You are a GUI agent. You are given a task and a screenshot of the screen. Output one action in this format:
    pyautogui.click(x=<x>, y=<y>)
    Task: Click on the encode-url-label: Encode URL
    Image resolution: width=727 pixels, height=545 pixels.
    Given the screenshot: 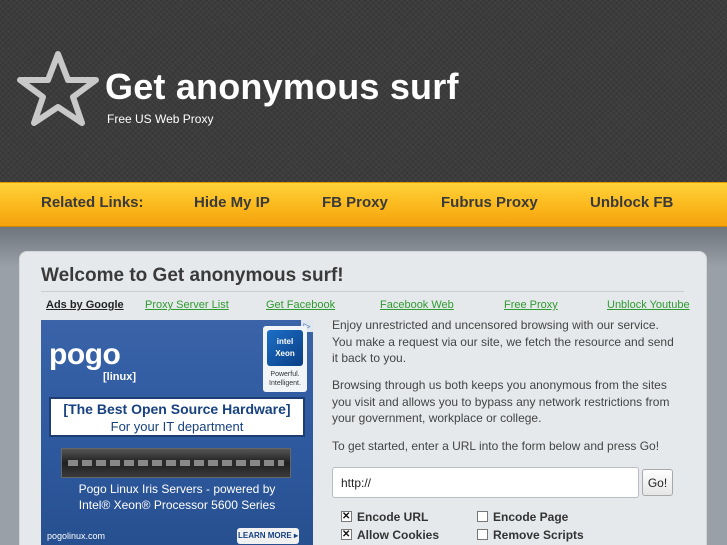 What is the action you would take?
    pyautogui.click(x=393, y=517)
    